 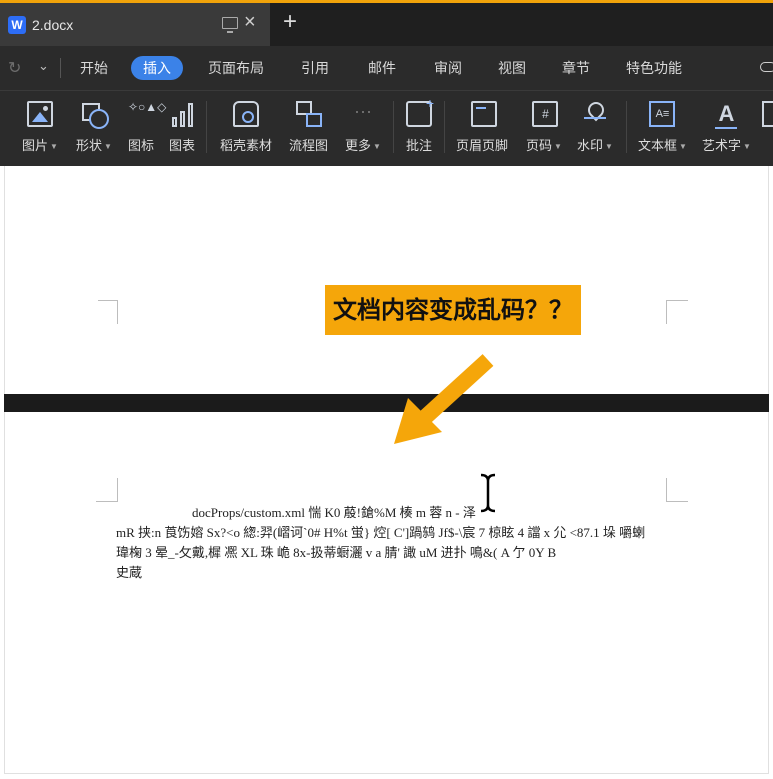 What do you see at coordinates (488, 493) in the screenshot?
I see `text-cursor-ibeam-icon` at bounding box center [488, 493].